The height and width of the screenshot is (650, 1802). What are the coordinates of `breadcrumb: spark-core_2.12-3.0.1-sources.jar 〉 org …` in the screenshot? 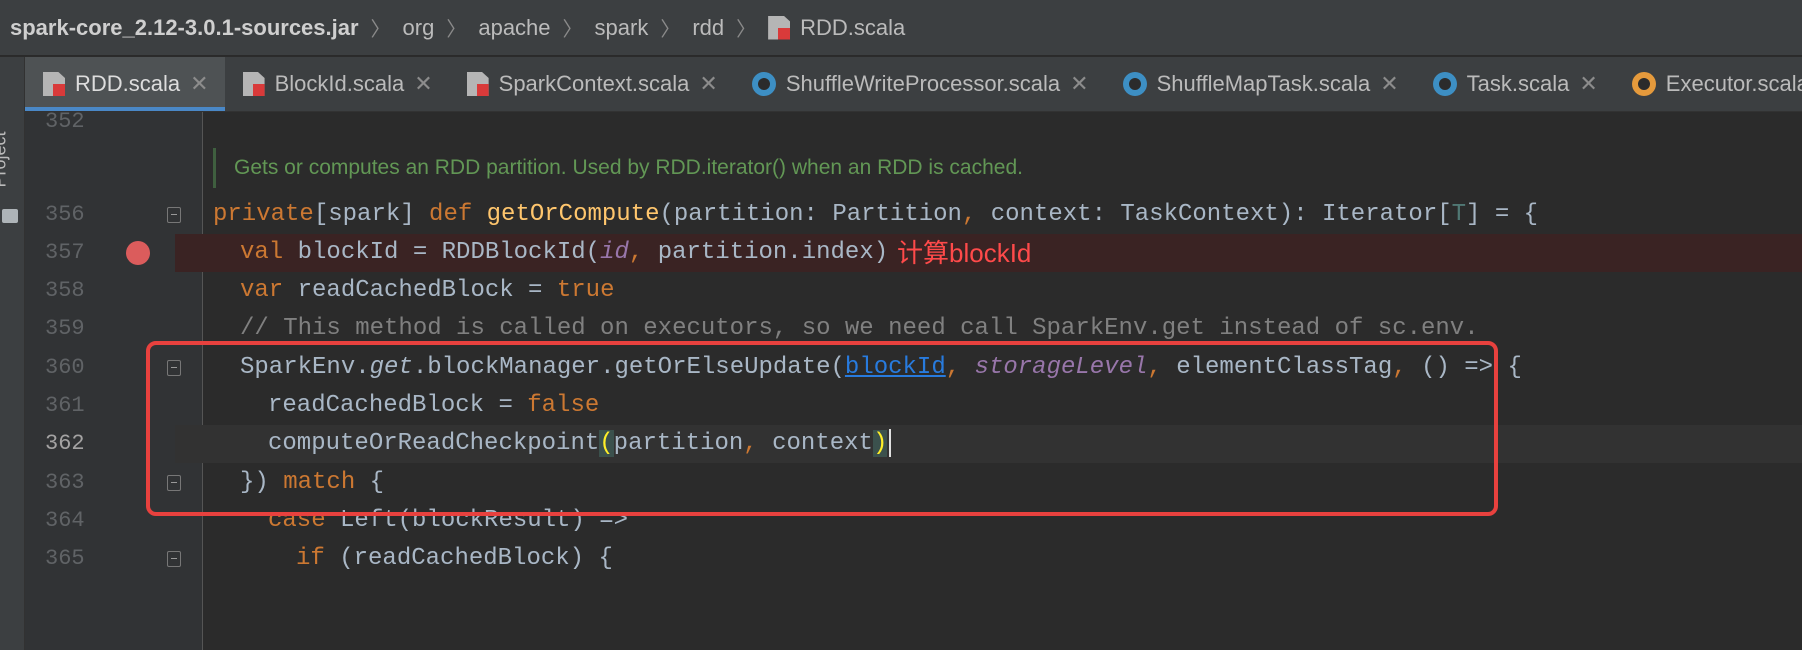 It's located at (901, 28).